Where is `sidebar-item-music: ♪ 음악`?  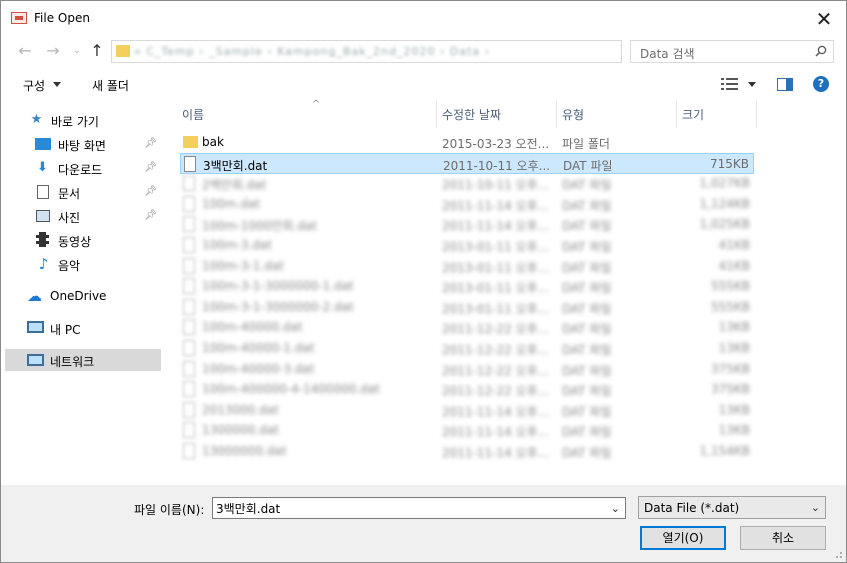 sidebar-item-music: ♪ 음악 is located at coordinates (83, 264).